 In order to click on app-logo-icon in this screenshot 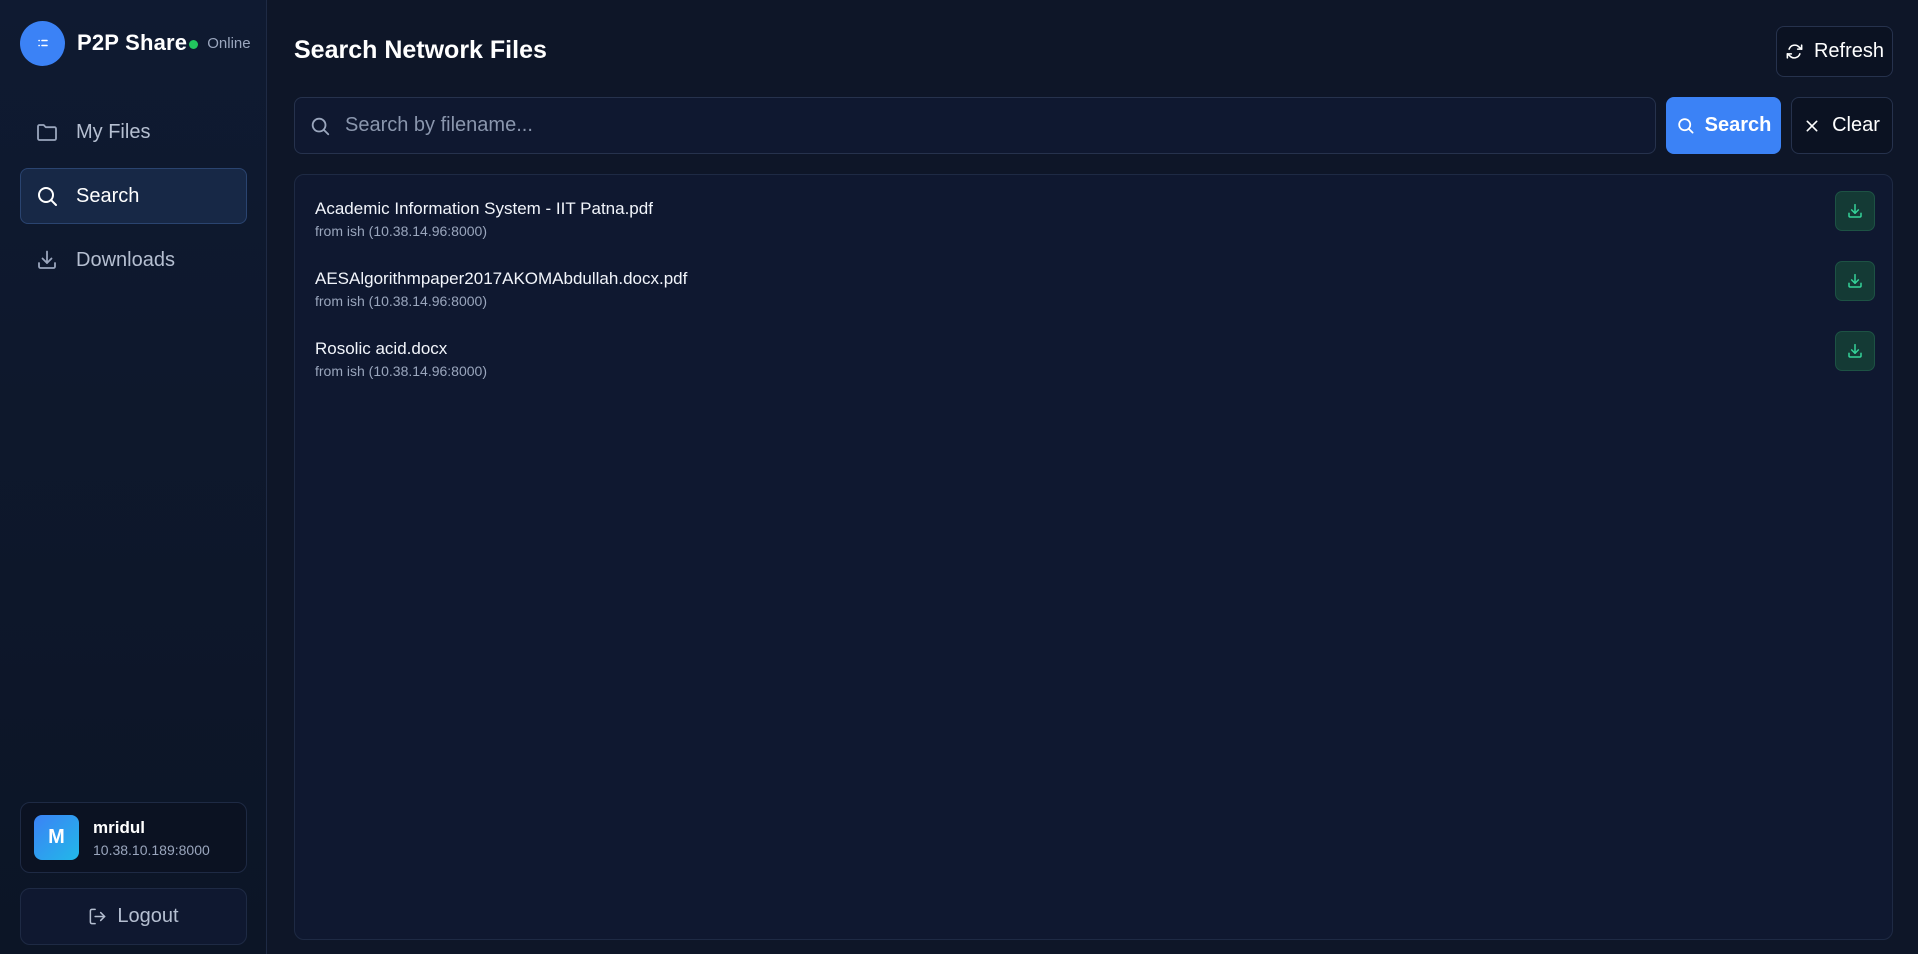, I will do `click(42, 43)`.